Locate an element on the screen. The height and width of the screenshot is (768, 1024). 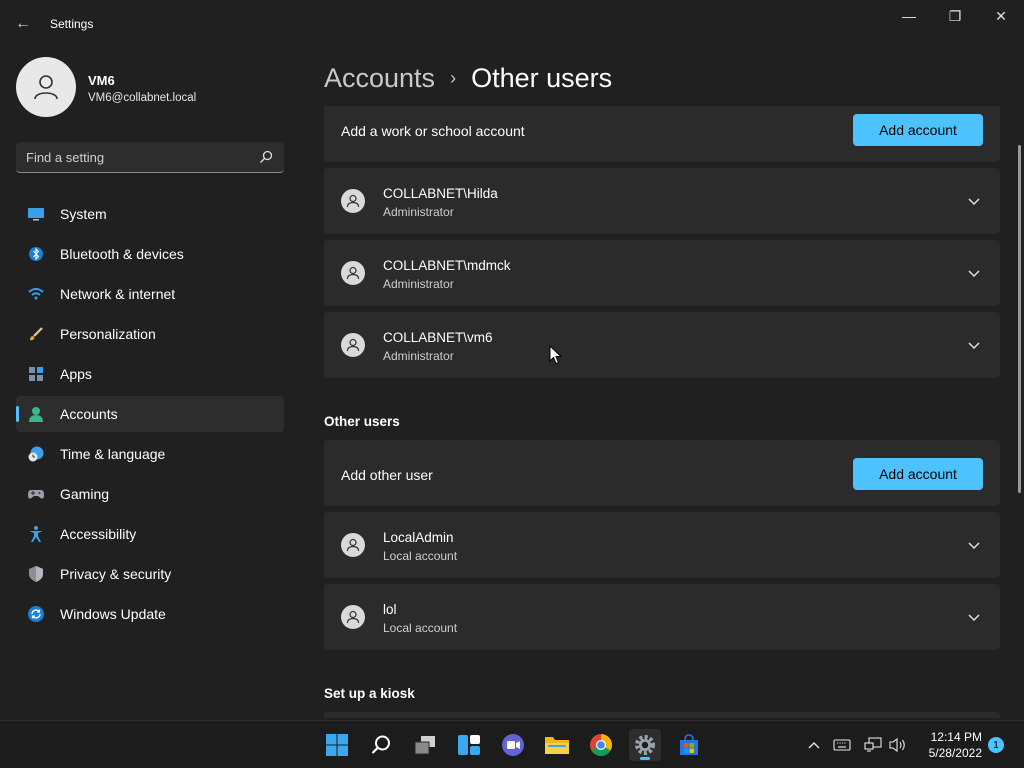
accessibility-icon is located at coordinates (36, 534).